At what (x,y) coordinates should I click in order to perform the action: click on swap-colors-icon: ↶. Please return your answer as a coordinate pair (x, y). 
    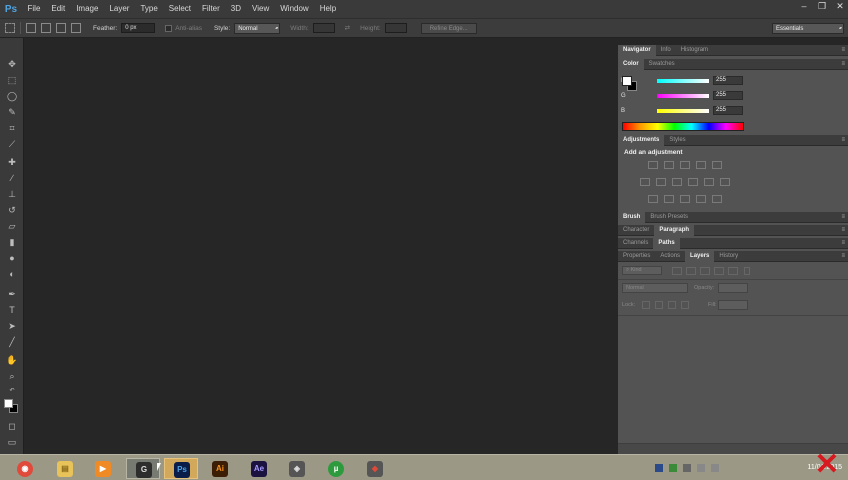
    Looking at the image, I should click on (12, 391).